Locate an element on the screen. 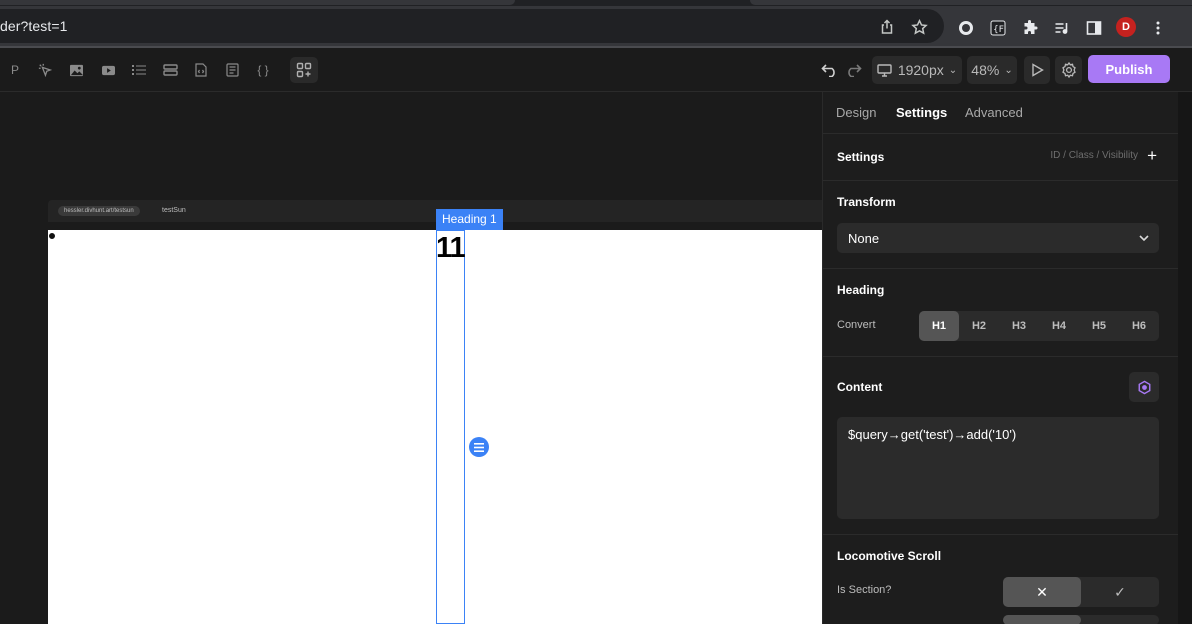 Image resolution: width=1192 pixels, height=624 pixels. grid-plus-icon is located at coordinates (304, 72).